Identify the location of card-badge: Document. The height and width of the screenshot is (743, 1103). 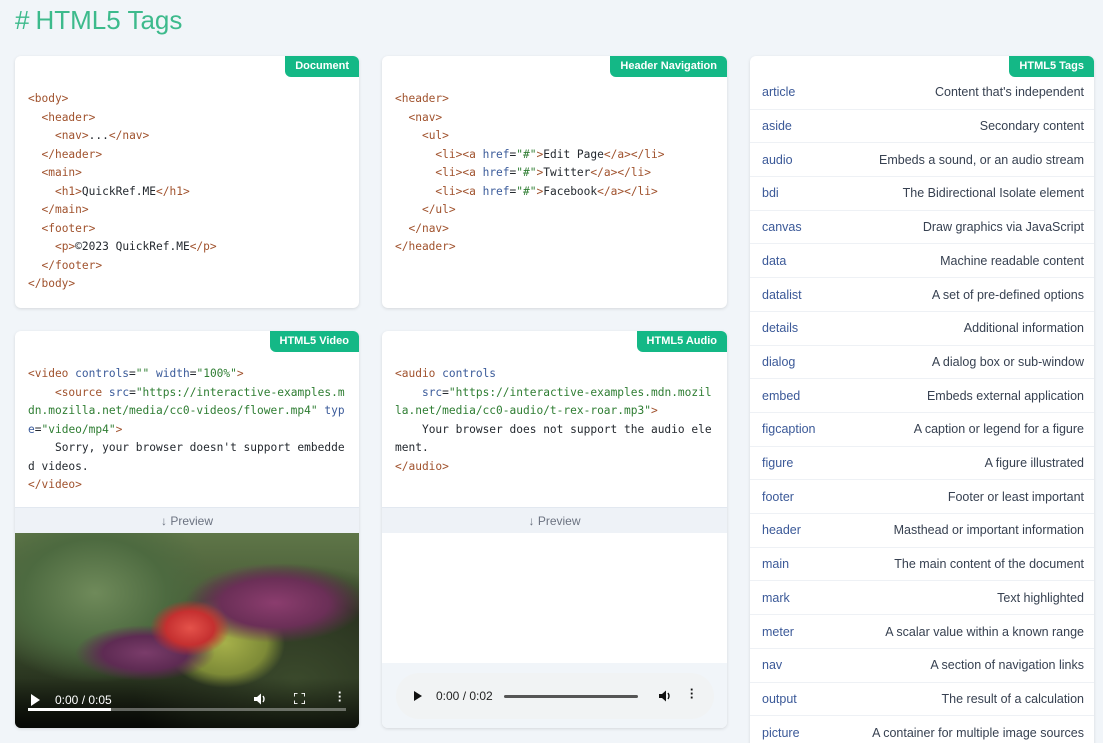
(322, 66).